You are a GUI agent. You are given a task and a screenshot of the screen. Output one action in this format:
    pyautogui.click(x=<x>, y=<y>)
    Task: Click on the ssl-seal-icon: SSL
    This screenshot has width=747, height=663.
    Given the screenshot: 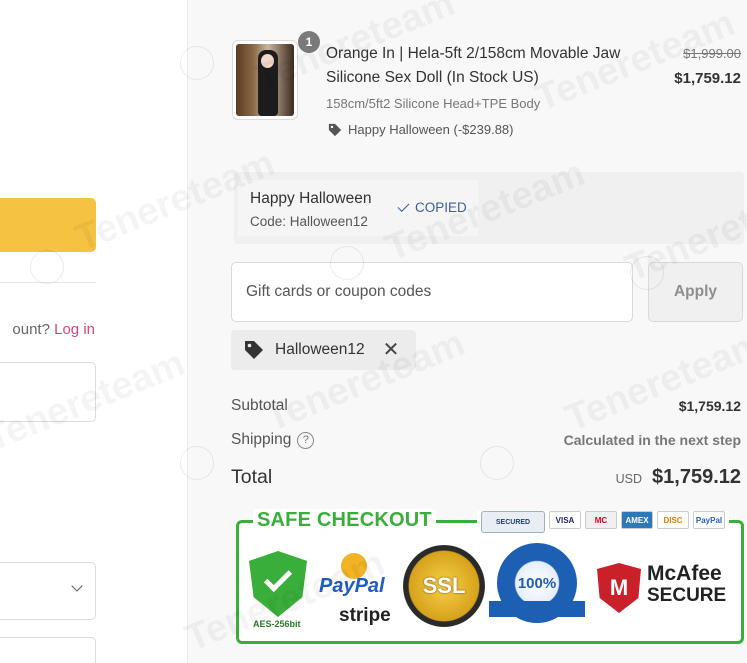 What is the action you would take?
    pyautogui.click(x=444, y=586)
    